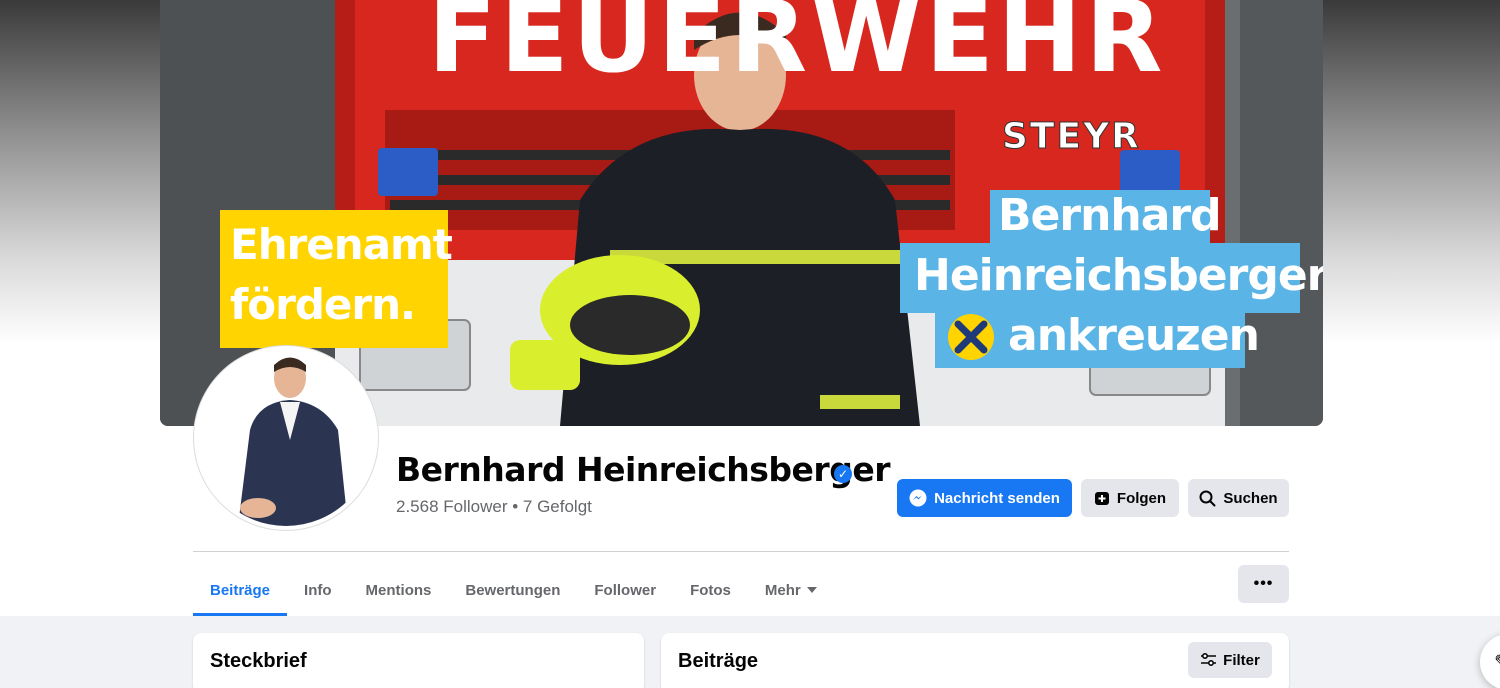 The width and height of the screenshot is (1500, 688). Describe the element at coordinates (797, 47) in the screenshot. I see `truck-lettering: FEUERWEHR` at that location.